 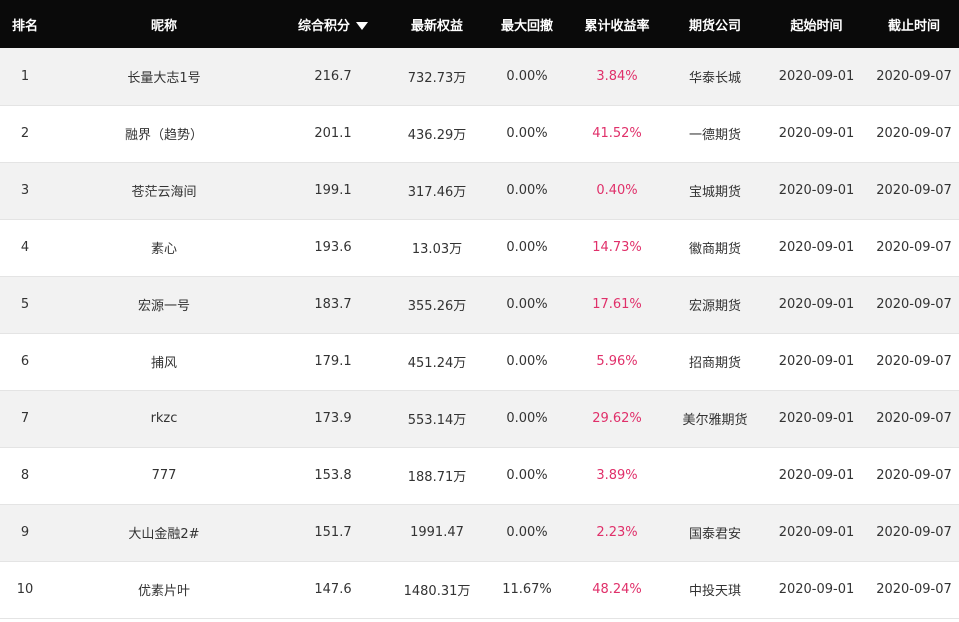 I want to click on cell-company, so click(x=715, y=475).